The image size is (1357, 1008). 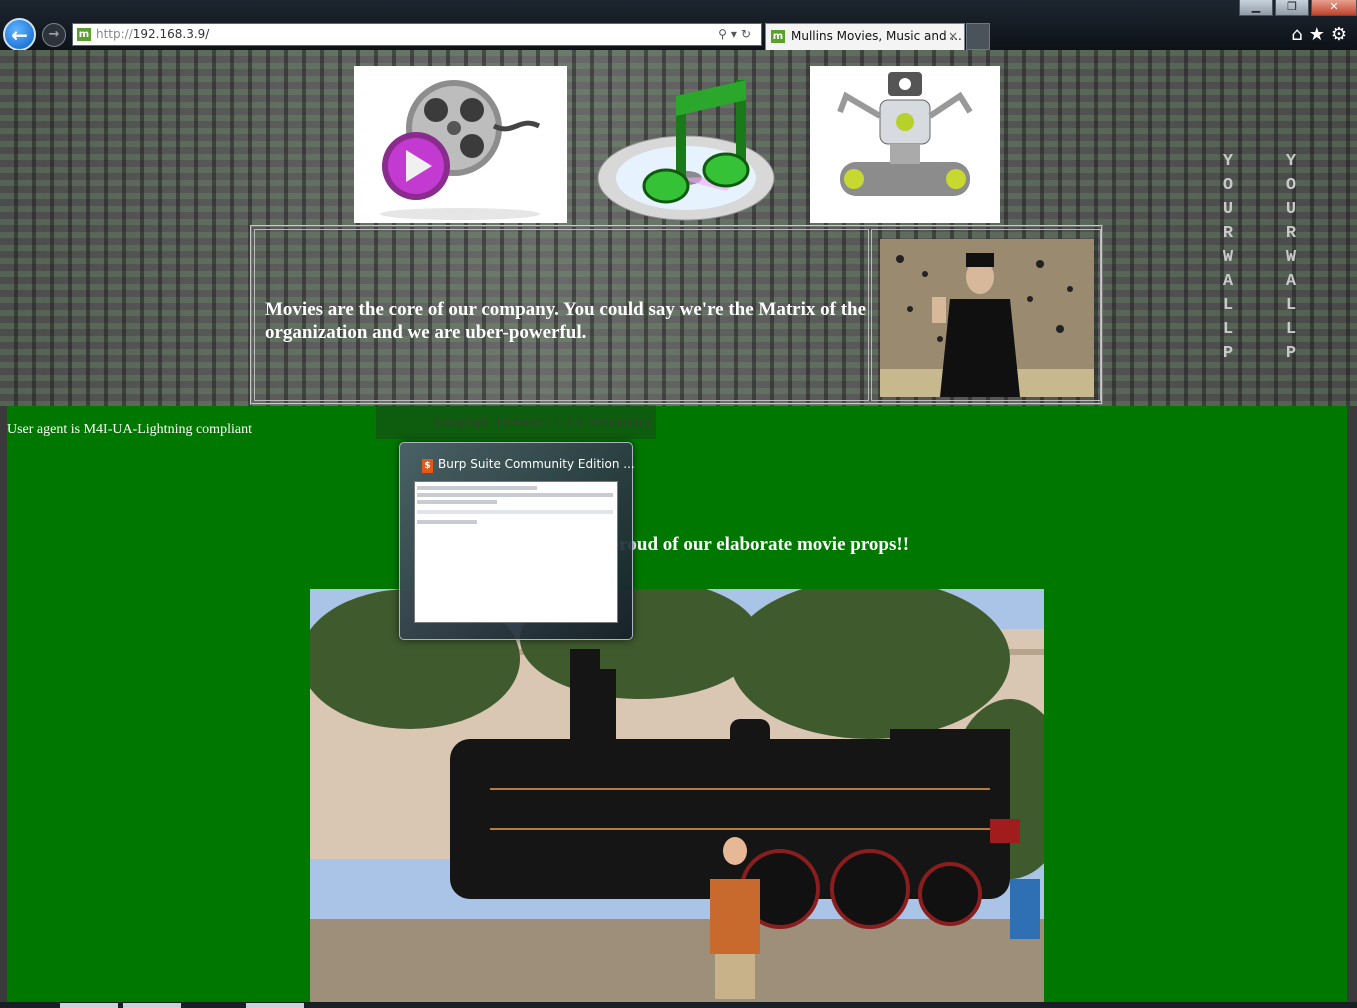 What do you see at coordinates (1334, 8) in the screenshot?
I see `close-window-button: ✕` at bounding box center [1334, 8].